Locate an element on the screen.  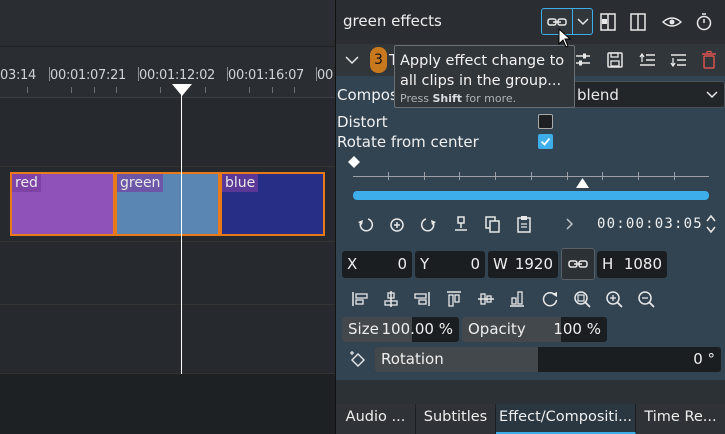
composition-mode-value: blend is located at coordinates (598, 95).